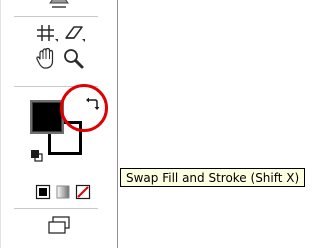  What do you see at coordinates (74, 59) in the screenshot?
I see `zoom-icon` at bounding box center [74, 59].